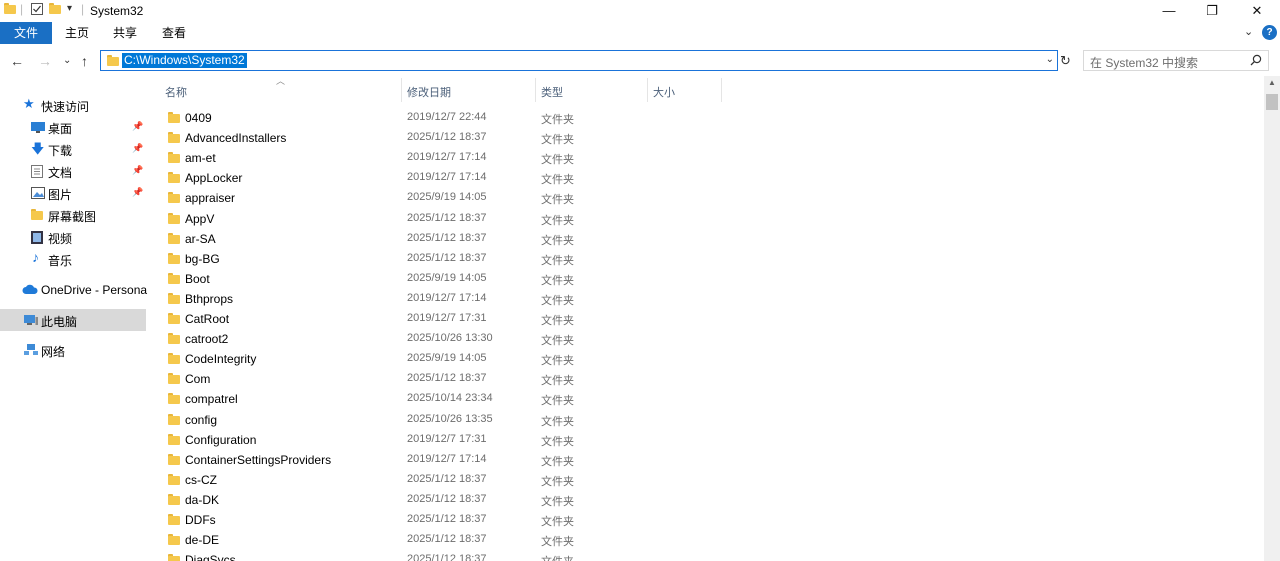  What do you see at coordinates (125, 33) in the screenshot?
I see `tab-share: 共享` at bounding box center [125, 33].